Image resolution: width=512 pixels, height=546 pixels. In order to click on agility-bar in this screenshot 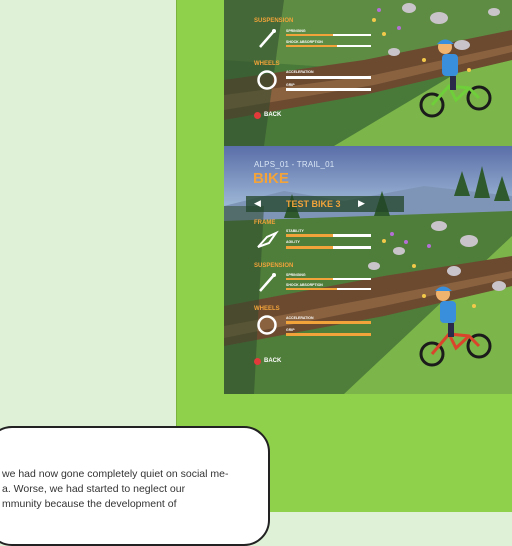, I will do `click(328, 247)`.